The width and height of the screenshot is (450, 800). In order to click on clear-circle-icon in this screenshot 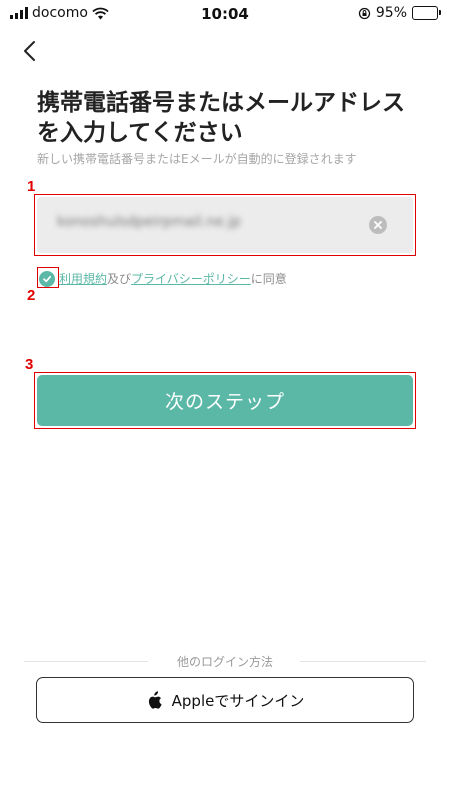, I will do `click(378, 225)`.